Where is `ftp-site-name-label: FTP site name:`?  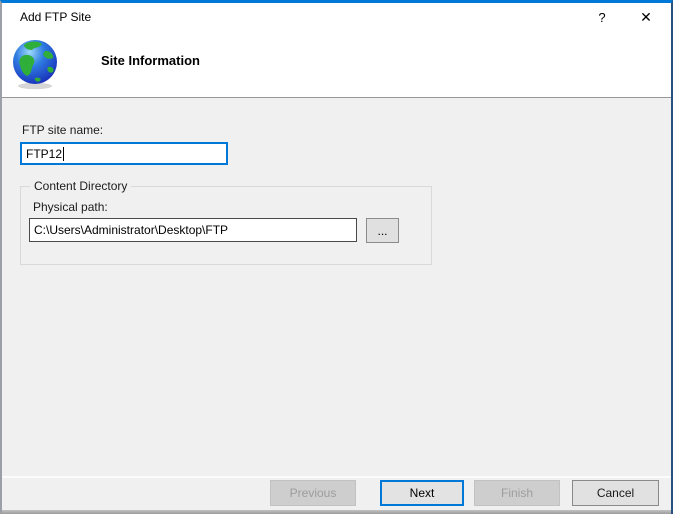 ftp-site-name-label: FTP site name: is located at coordinates (63, 130).